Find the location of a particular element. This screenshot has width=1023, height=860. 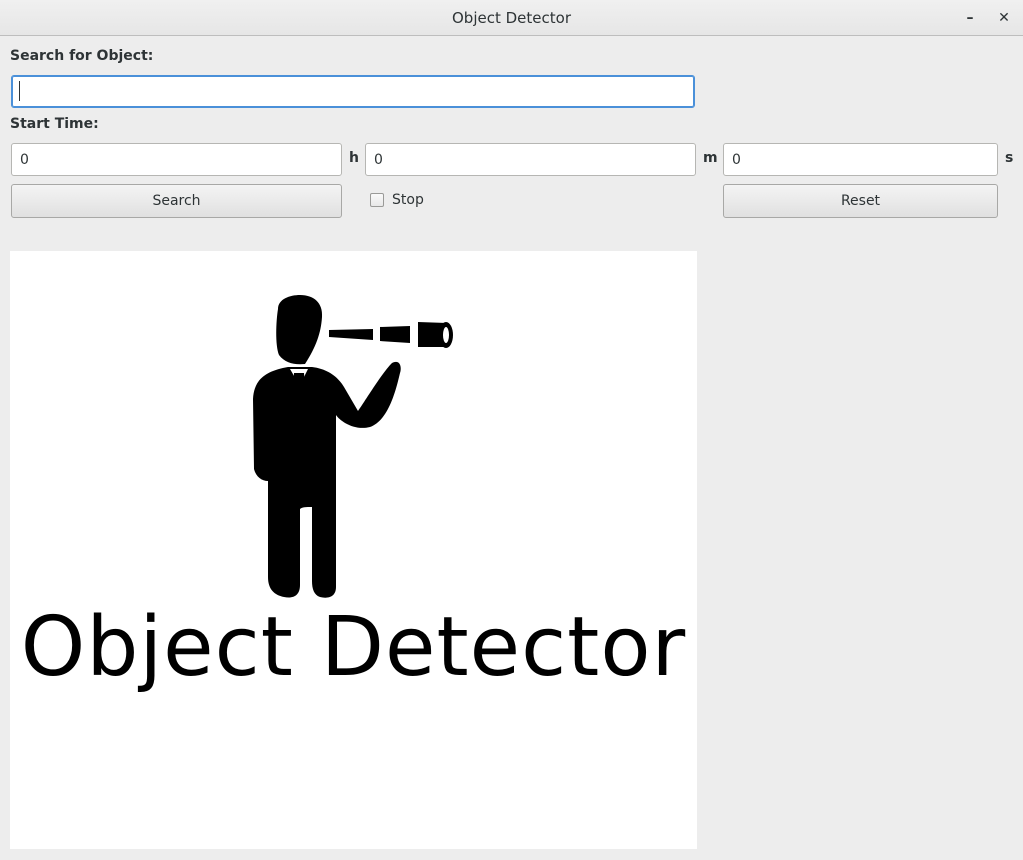

title-bar: Object Detector – ✕ is located at coordinates (511, 18).